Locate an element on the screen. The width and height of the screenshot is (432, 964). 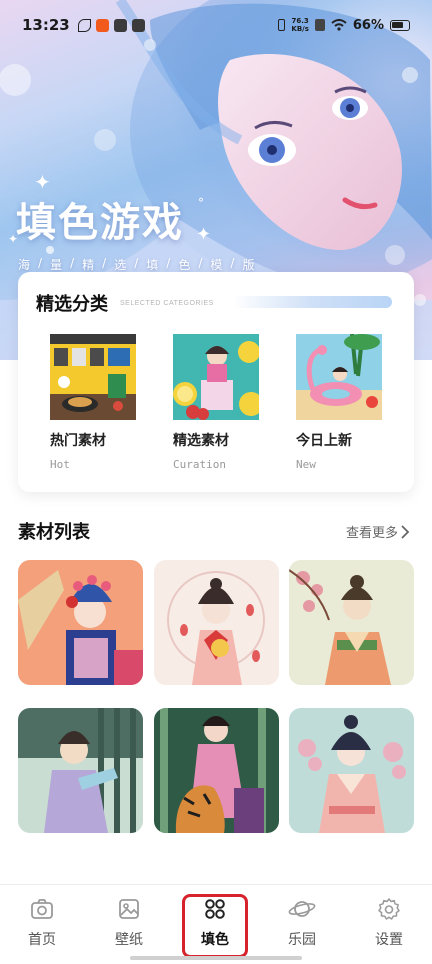
planet-icon is located at coordinates (302, 909).